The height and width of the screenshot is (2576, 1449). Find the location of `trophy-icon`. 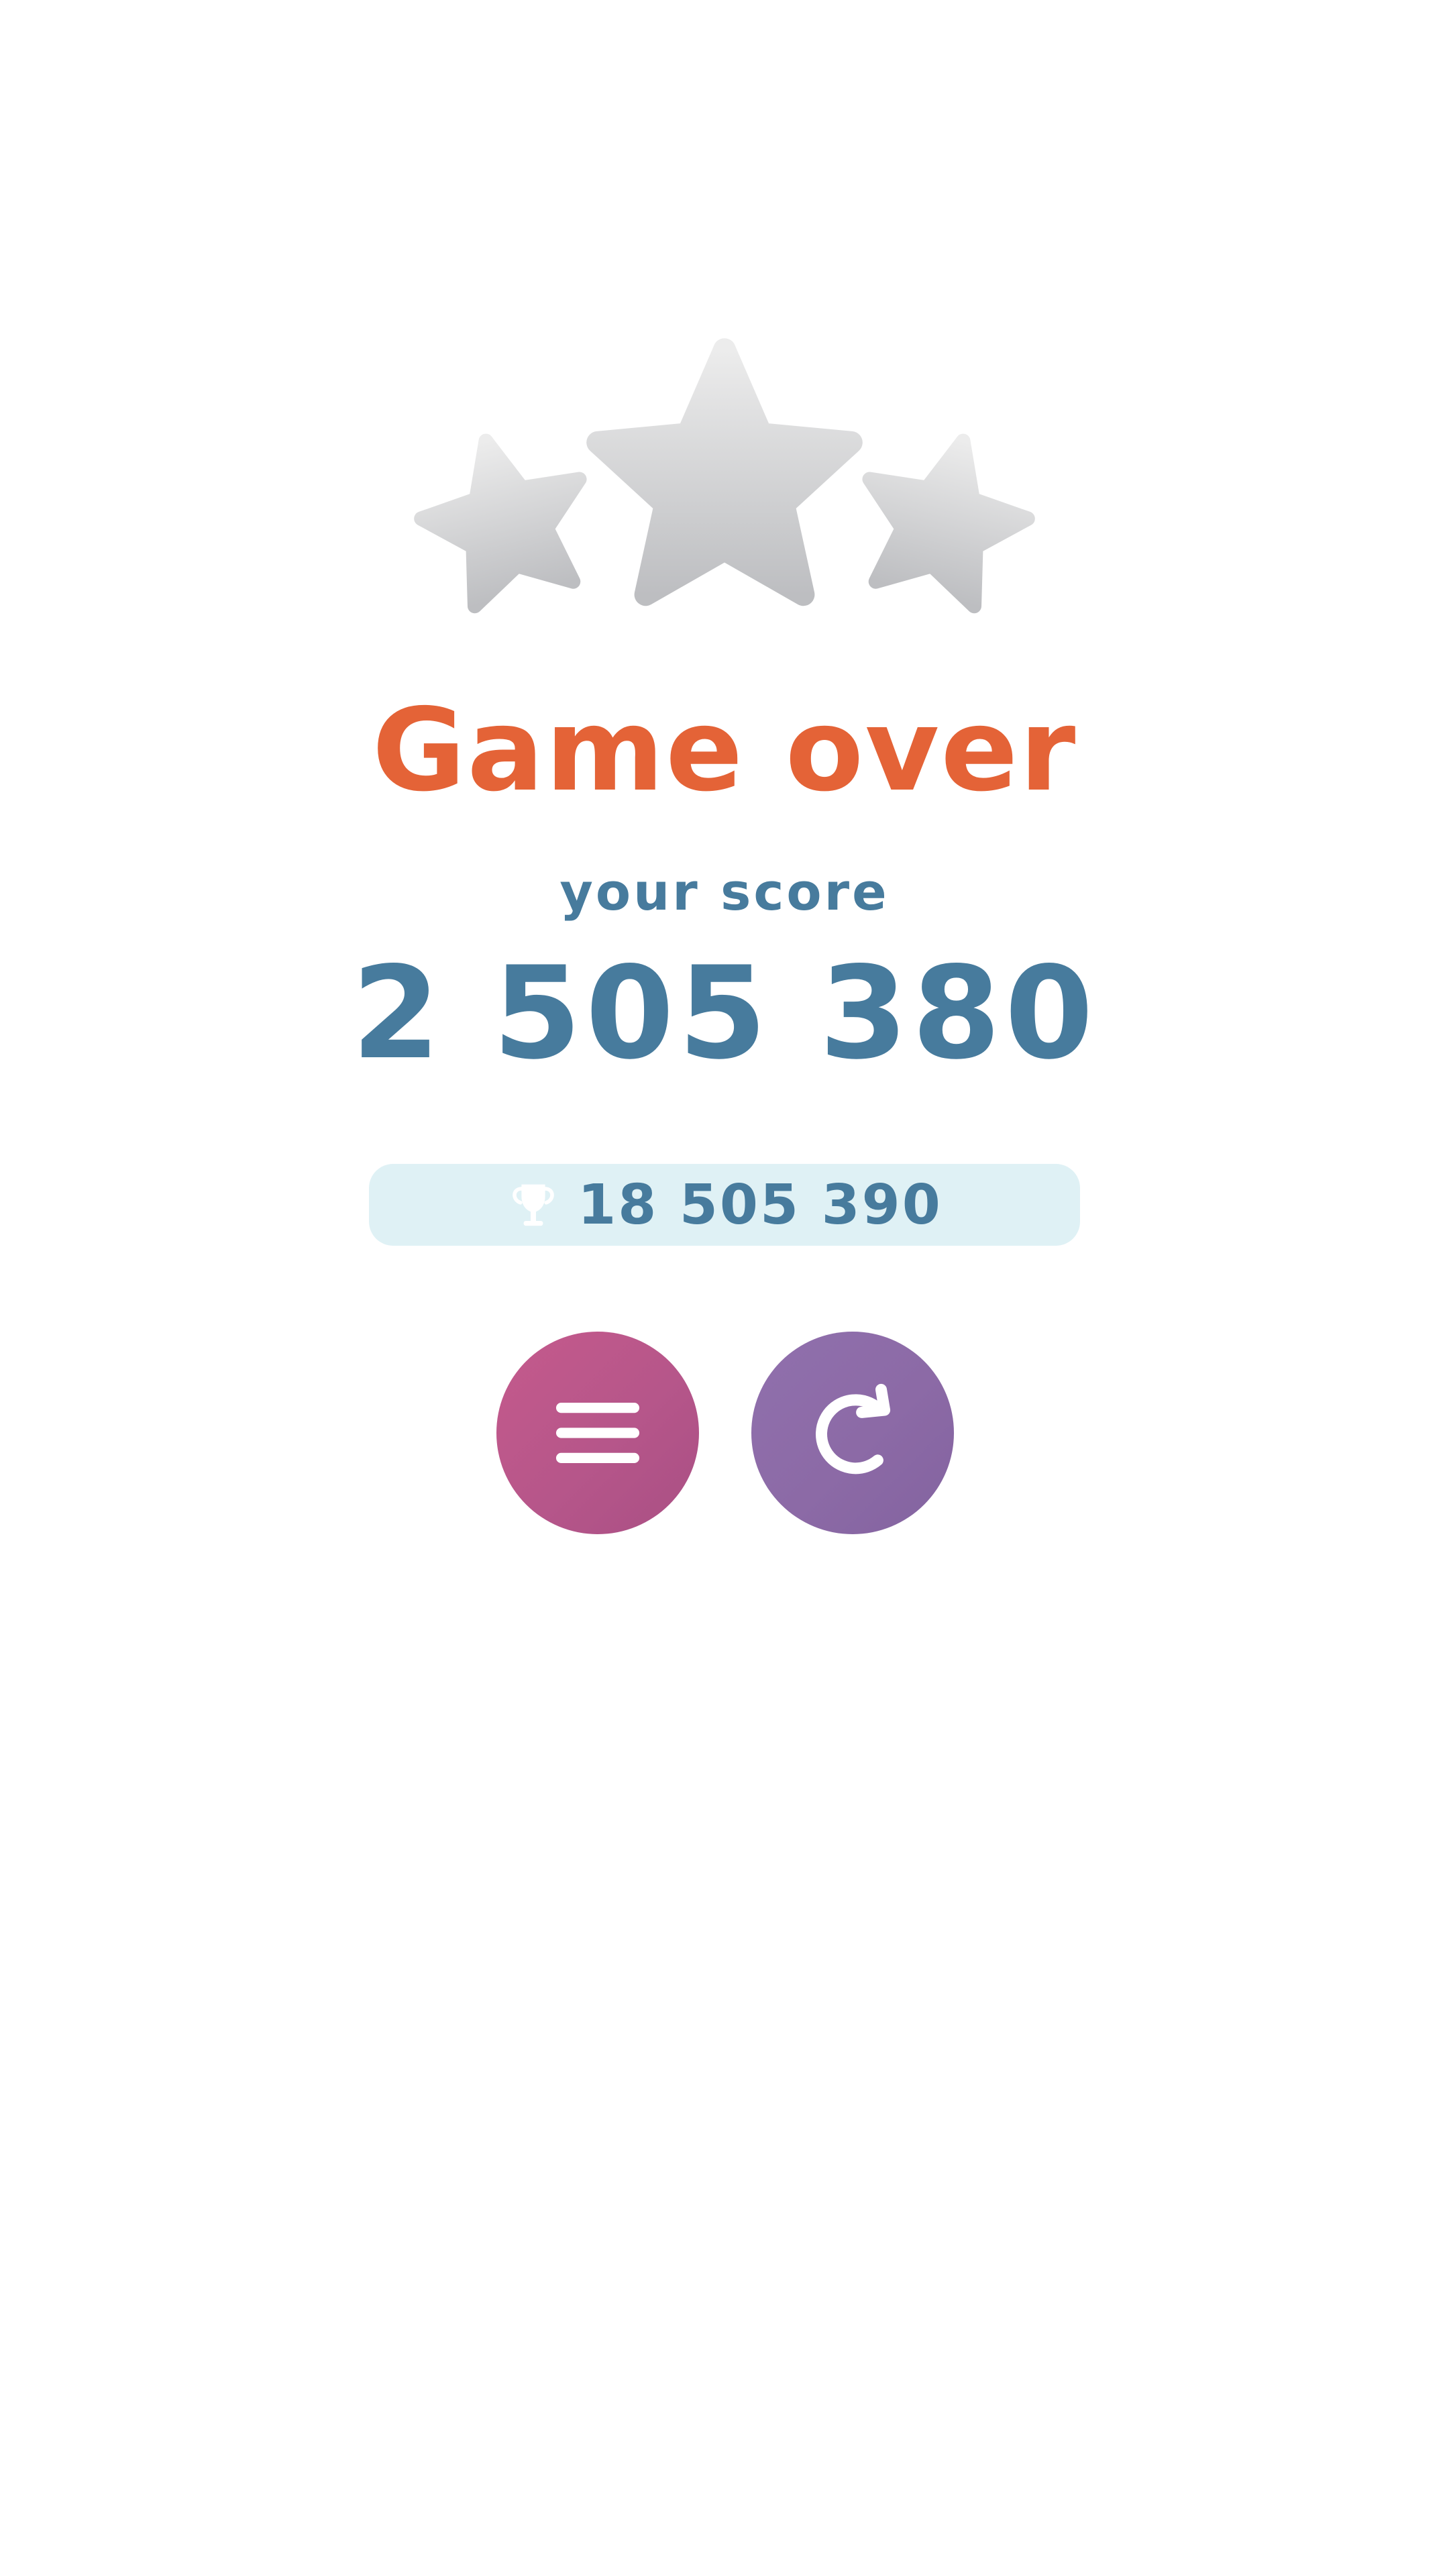

trophy-icon is located at coordinates (534, 1205).